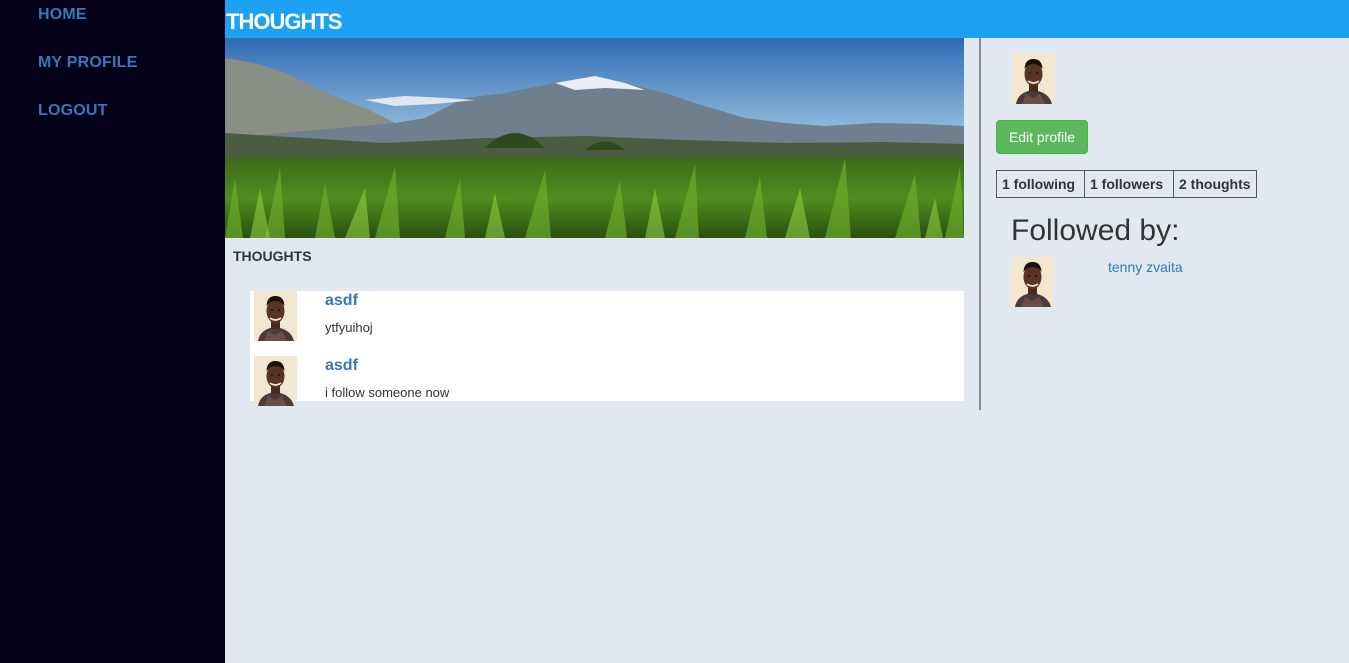  Describe the element at coordinates (73, 111) in the screenshot. I see `nav-logout-link: LOGOUT` at that location.